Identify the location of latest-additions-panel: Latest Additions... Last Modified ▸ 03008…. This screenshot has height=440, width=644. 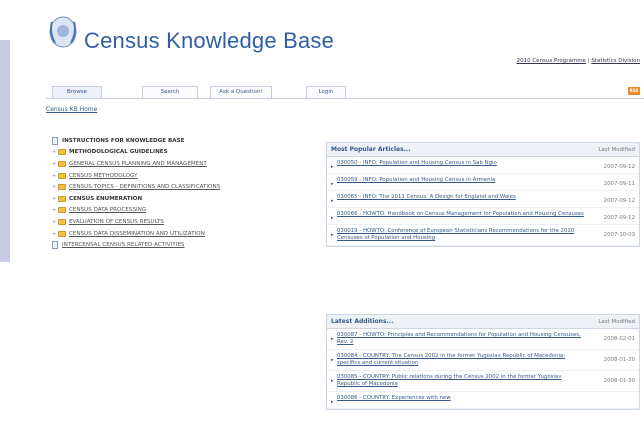
(483, 362).